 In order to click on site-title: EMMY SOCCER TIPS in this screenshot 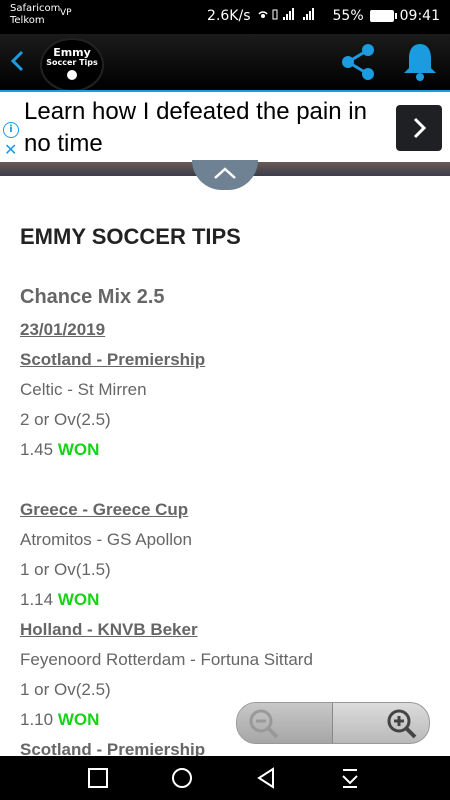, I will do `click(130, 236)`.